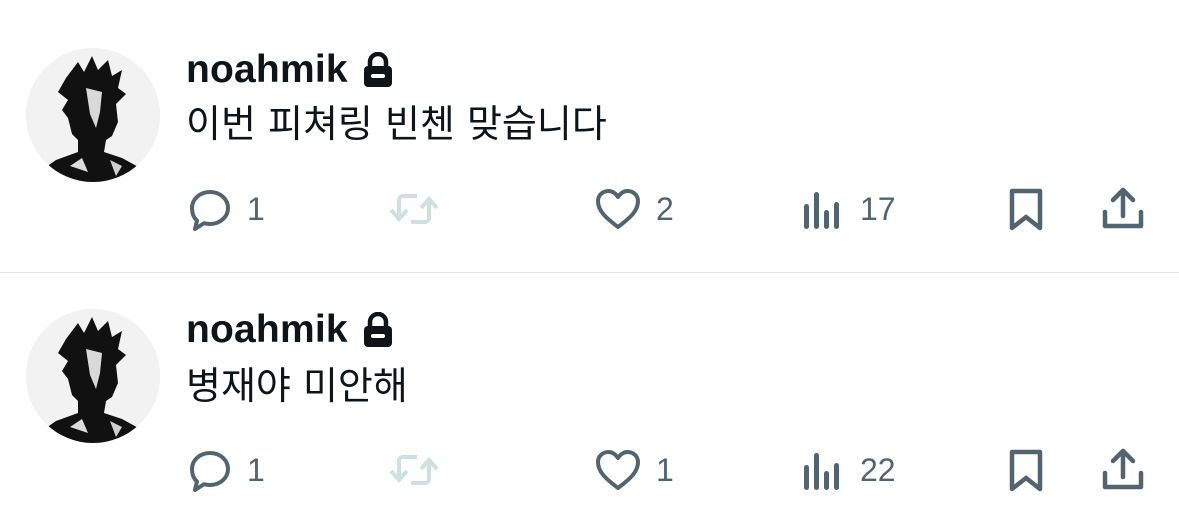 The height and width of the screenshot is (524, 1179). What do you see at coordinates (878, 209) in the screenshot?
I see `views-count: 17` at bounding box center [878, 209].